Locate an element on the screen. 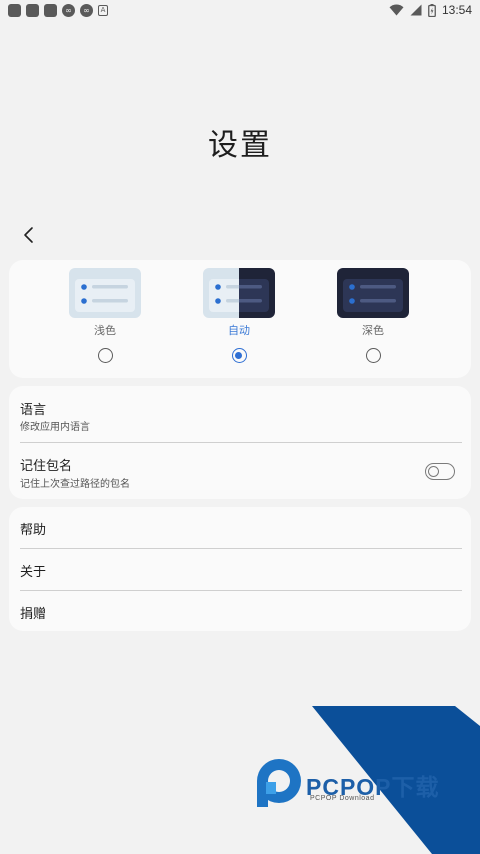 Image resolution: width=480 pixels, height=854 pixels. settings-card: 语言 修改应用内语言 记住包名 记住上次查过路径的包名 is located at coordinates (240, 442).